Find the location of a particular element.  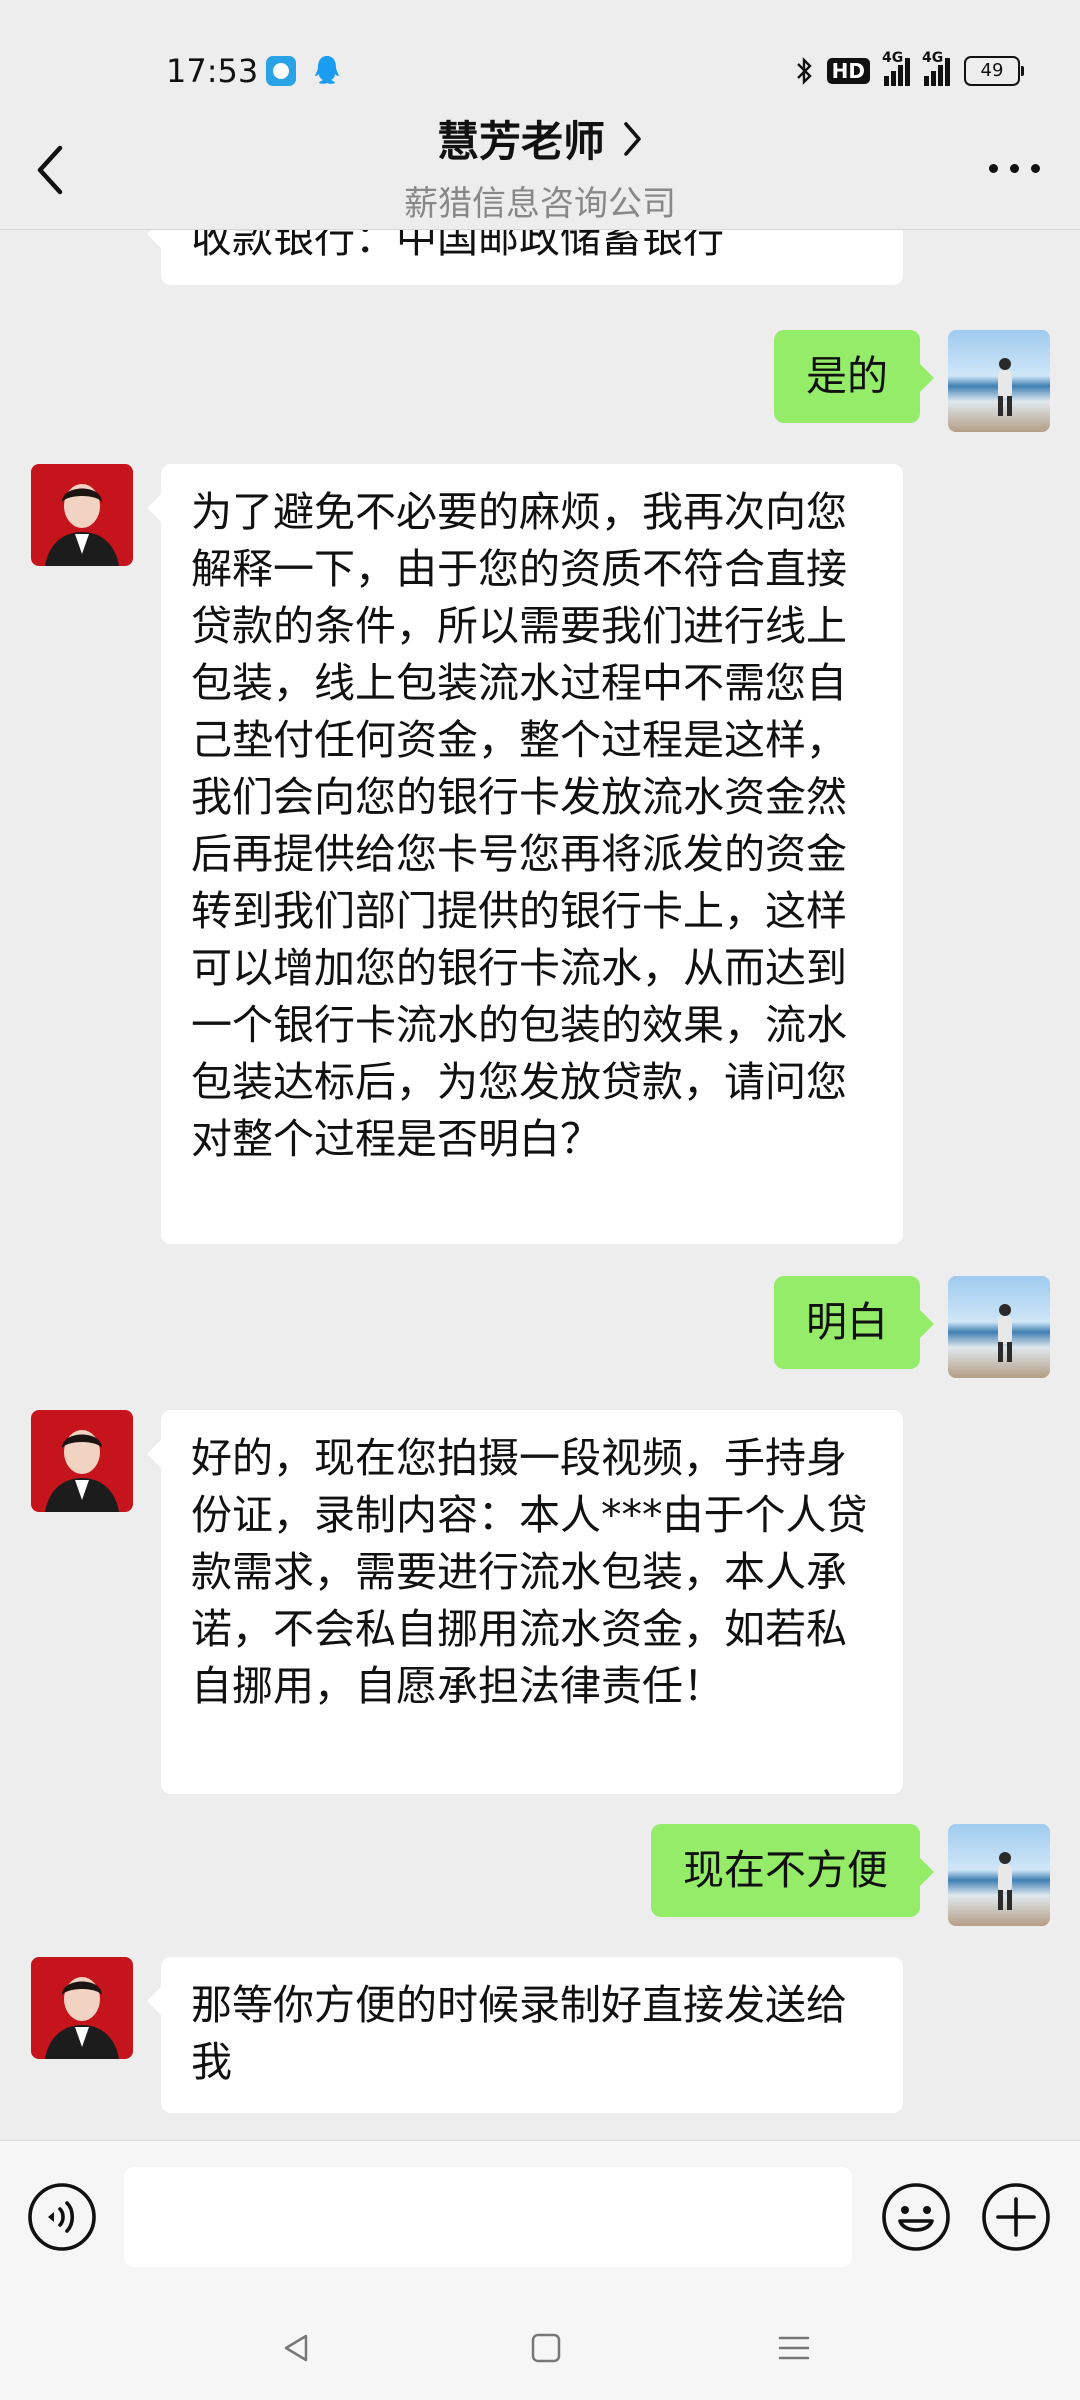

signal-icon-2: 4G is located at coordinates (936, 68).